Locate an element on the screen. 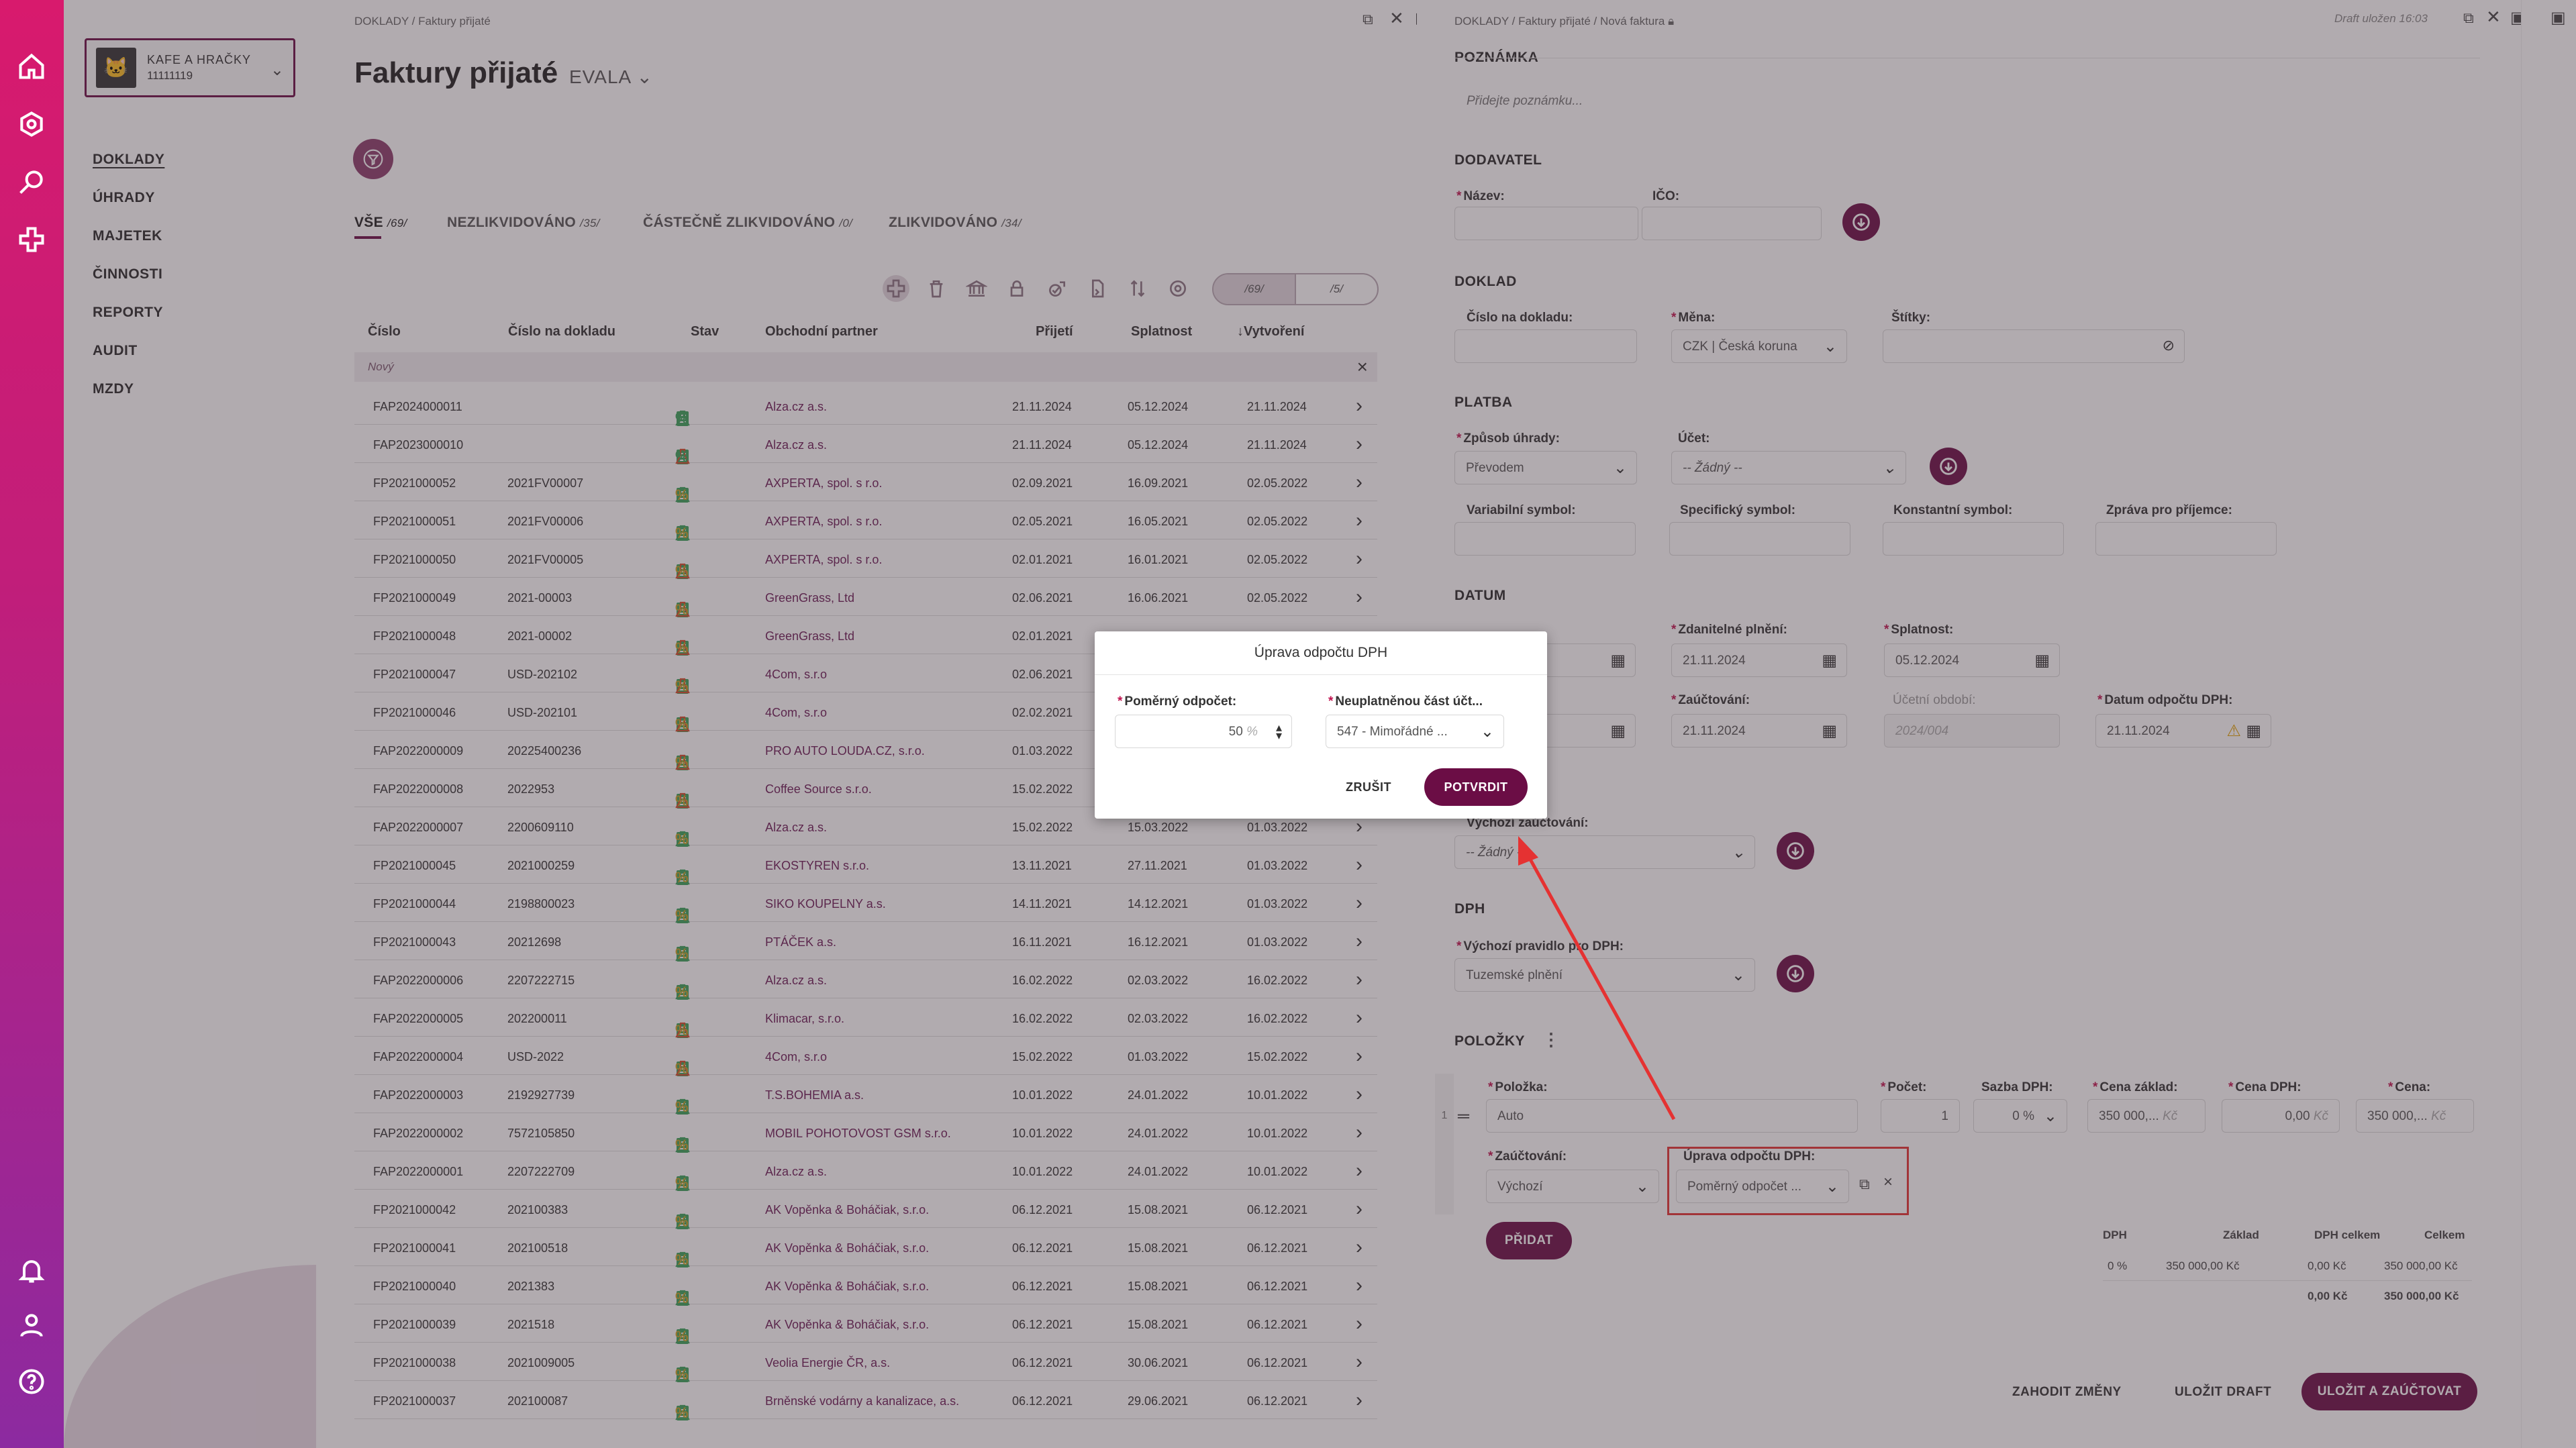  stepper-icon: ▴ ▾ is located at coordinates (1279, 731).